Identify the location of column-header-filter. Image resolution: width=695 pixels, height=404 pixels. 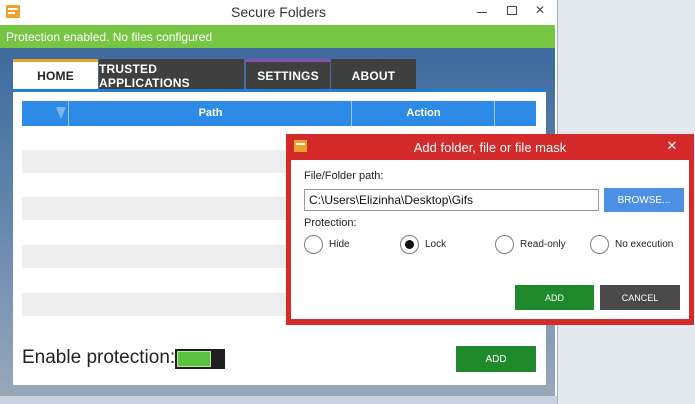
(45, 113).